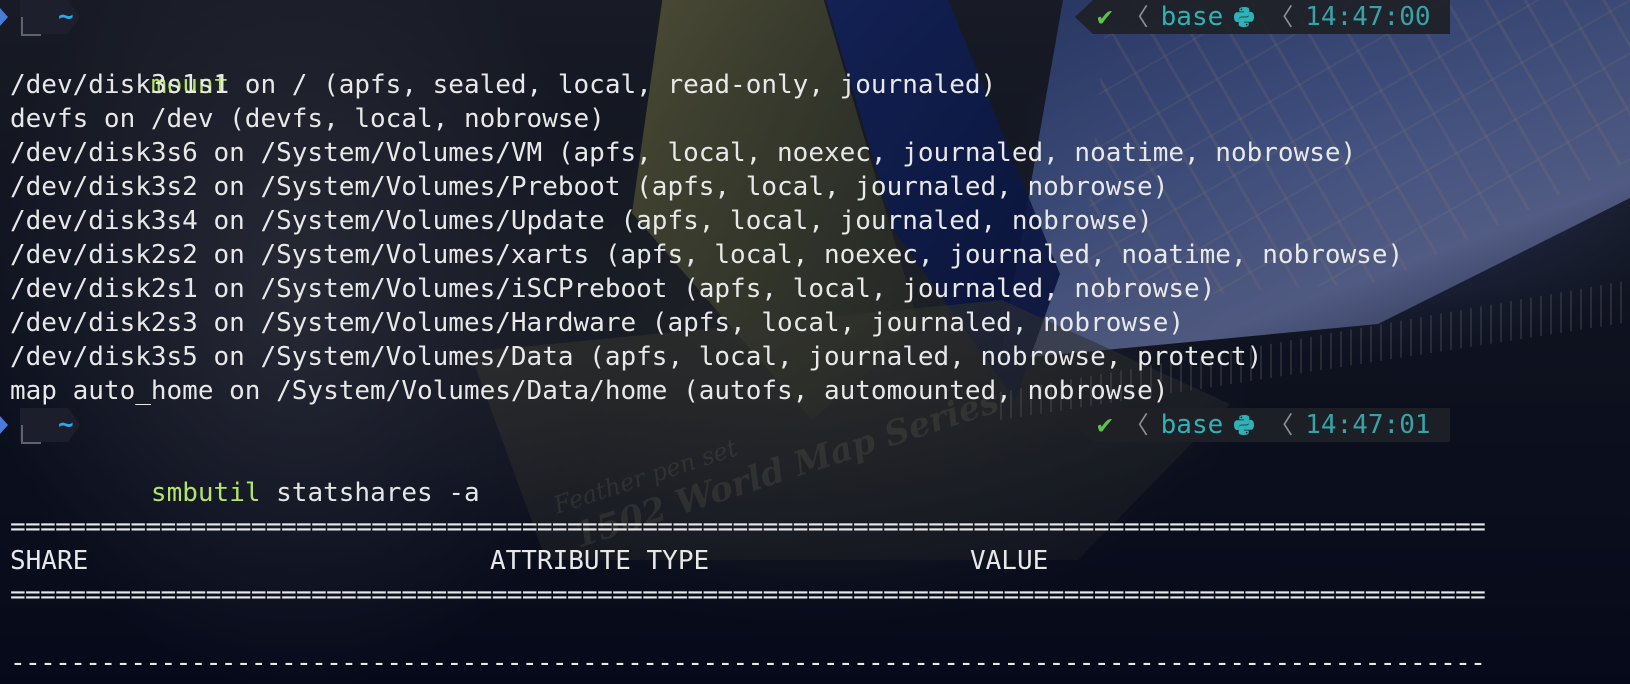  What do you see at coordinates (49, 561) in the screenshot?
I see `column-header-share: SHARE` at bounding box center [49, 561].